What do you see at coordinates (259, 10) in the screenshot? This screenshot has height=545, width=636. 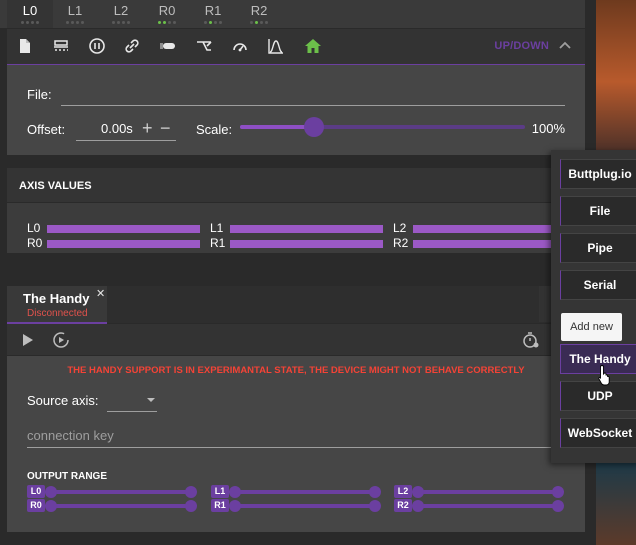 I see `tab-label: R2` at bounding box center [259, 10].